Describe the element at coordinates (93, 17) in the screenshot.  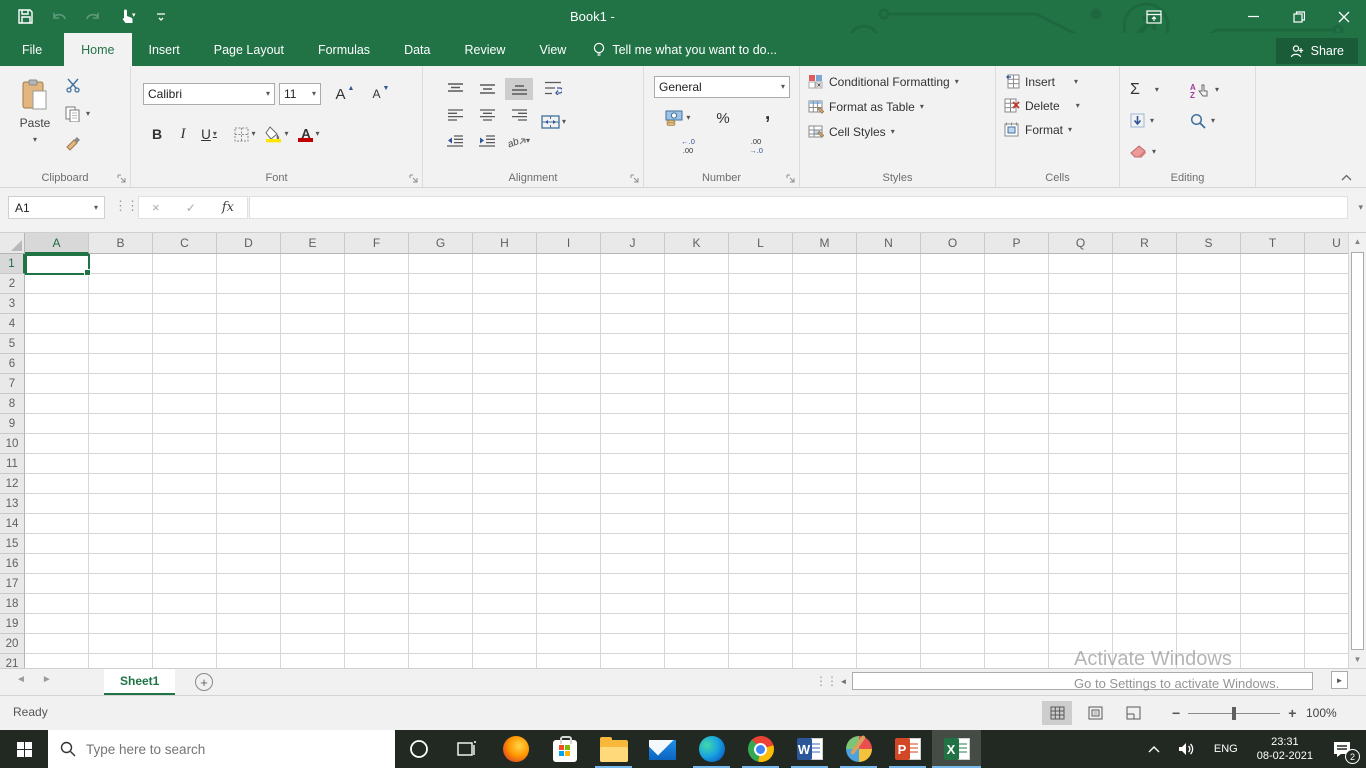
I see `redo-button` at that location.